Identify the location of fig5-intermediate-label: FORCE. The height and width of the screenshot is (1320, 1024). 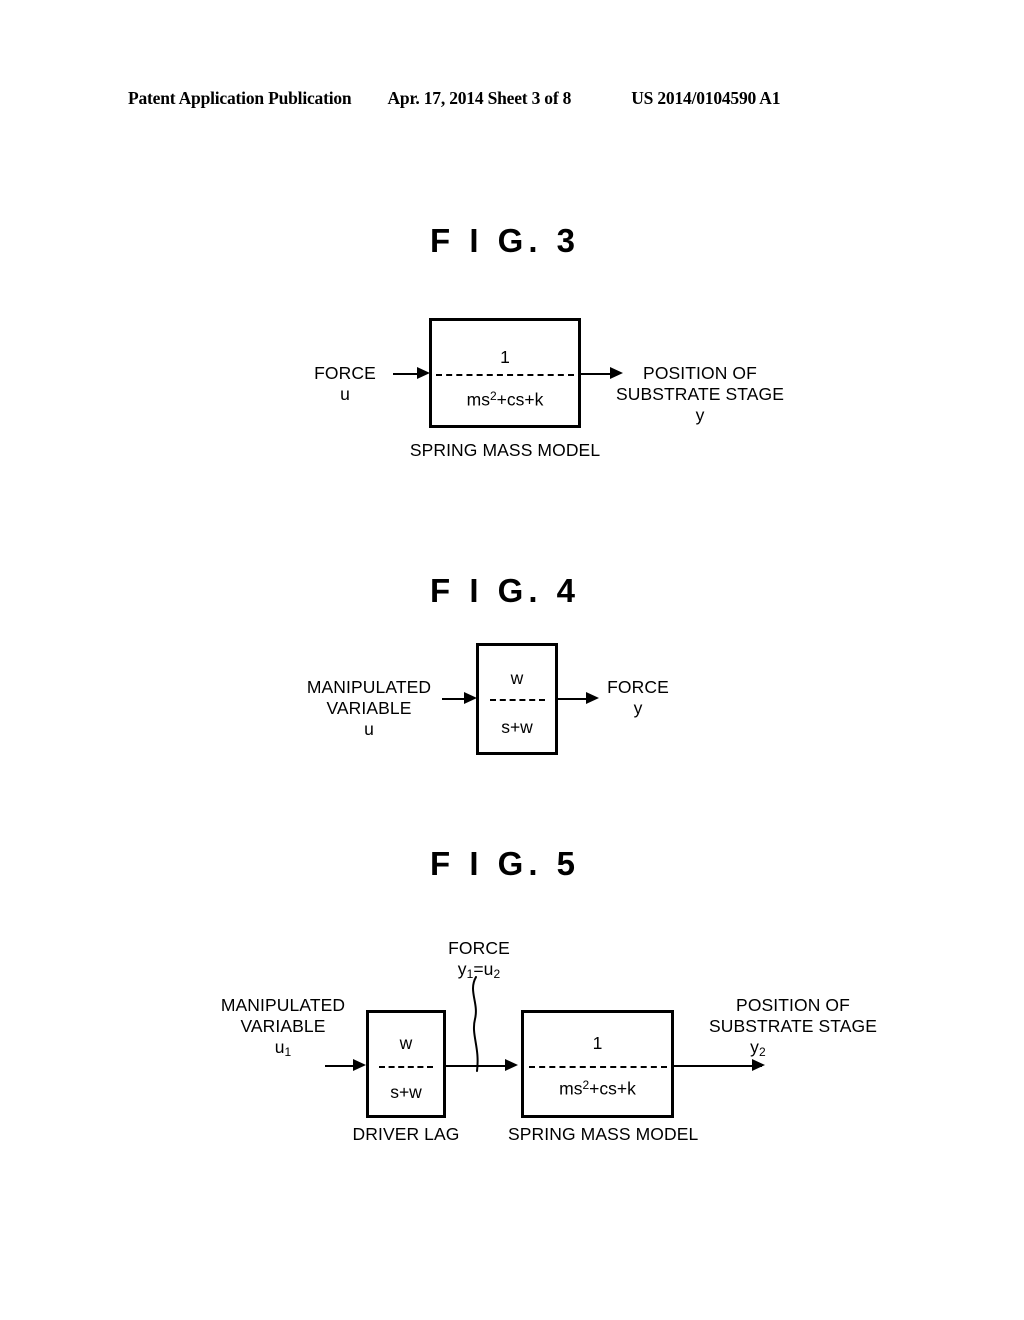
(479, 948).